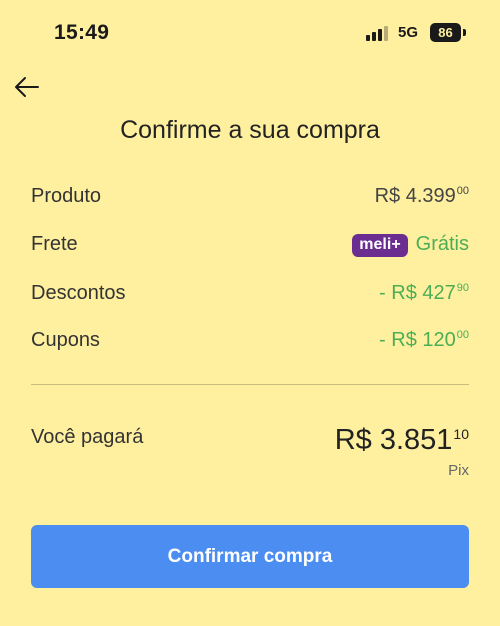 Image resolution: width=500 pixels, height=626 pixels. What do you see at coordinates (442, 244) in the screenshot?
I see `shipping-price-main: Grátis` at bounding box center [442, 244].